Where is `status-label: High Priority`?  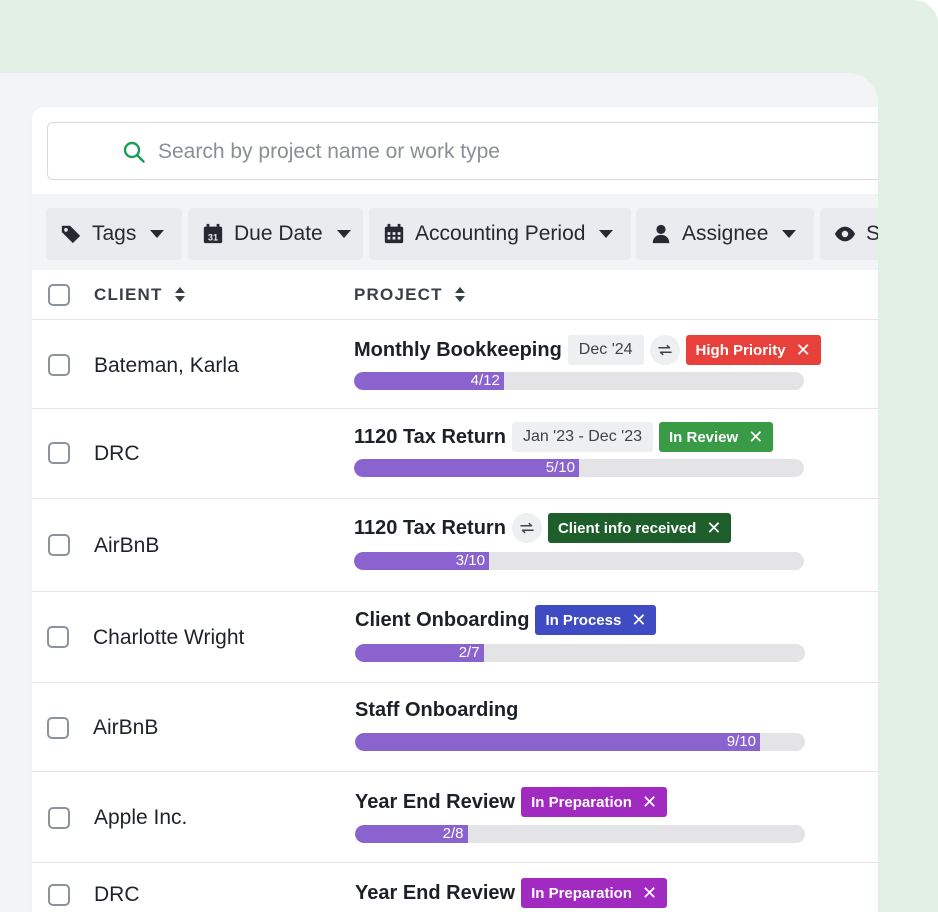 status-label: High Priority is located at coordinates (740, 350).